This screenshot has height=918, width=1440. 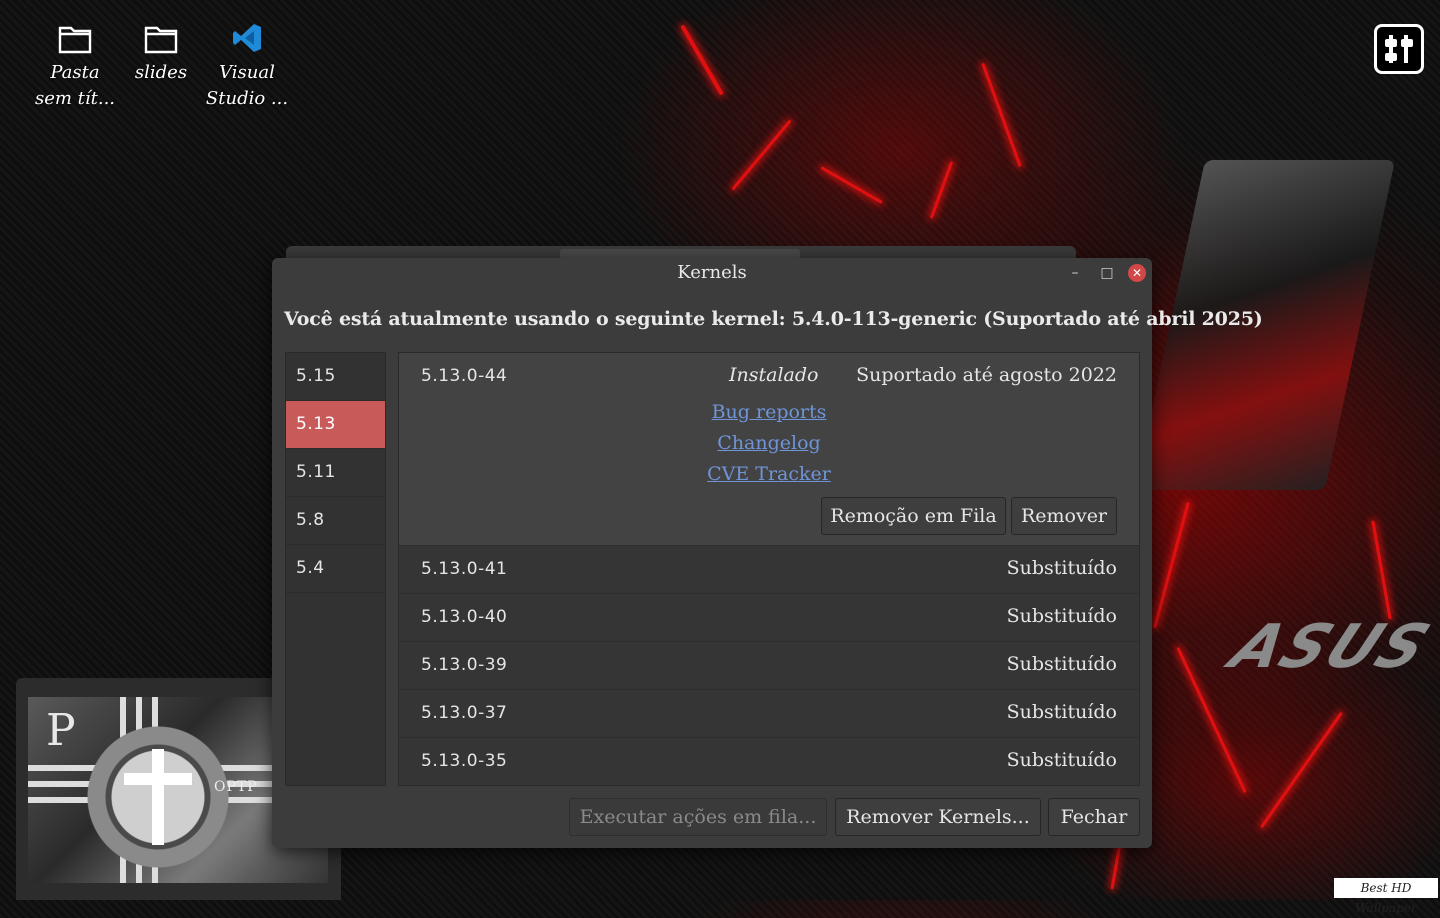 I want to click on series-item-5-13: 5.13, so click(x=335, y=425).